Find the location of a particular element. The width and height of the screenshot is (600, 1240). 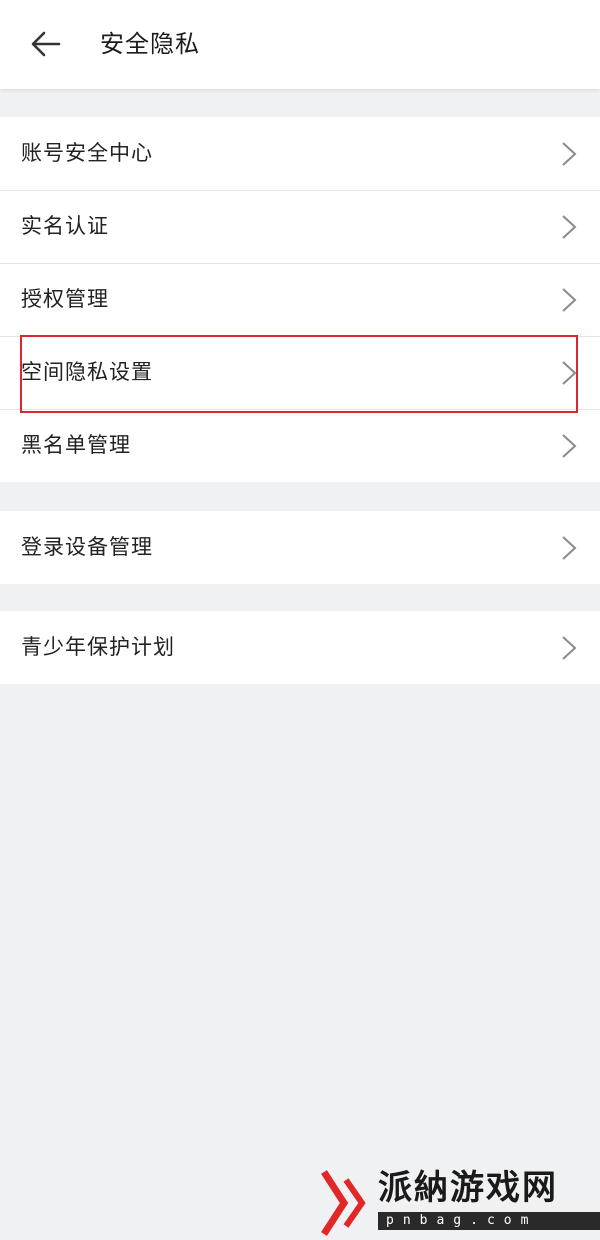

watermark-url: pnbag.com is located at coordinates (489, 1221).